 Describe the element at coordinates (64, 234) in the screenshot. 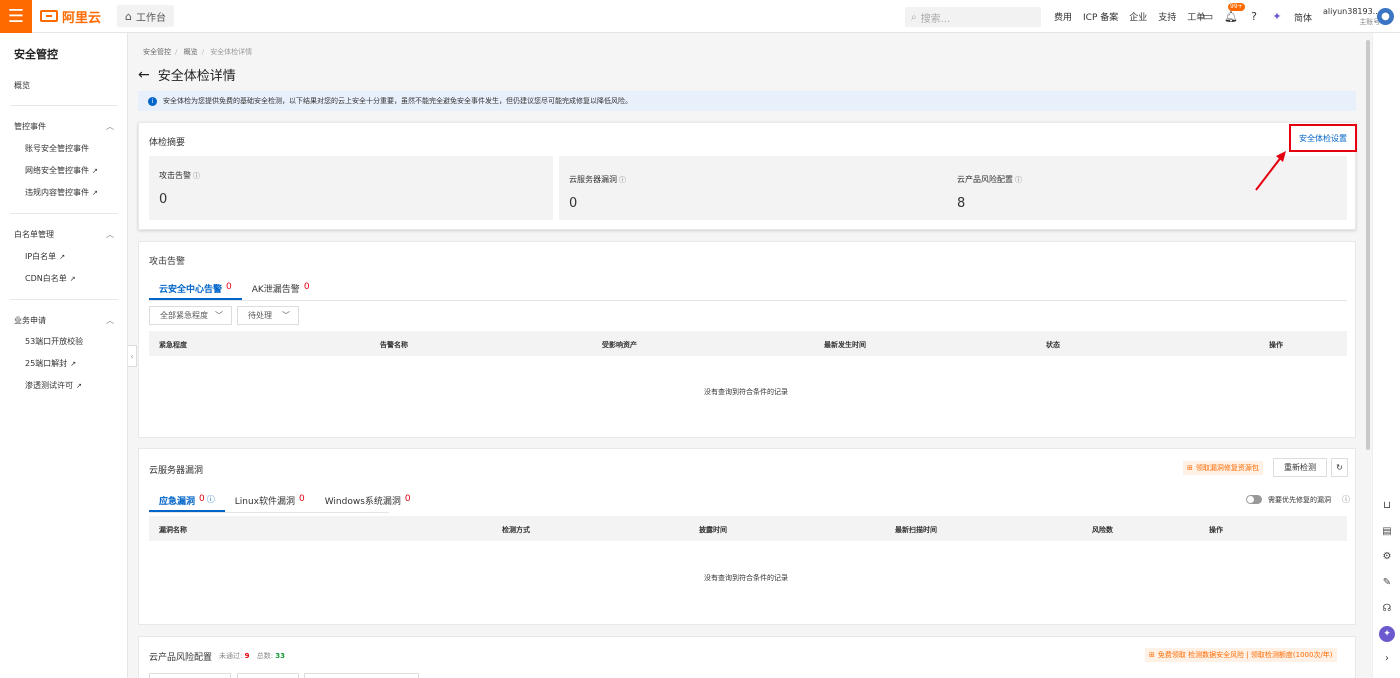

I see `sidebar-group-whitelist: 白名单管理 ︿` at that location.